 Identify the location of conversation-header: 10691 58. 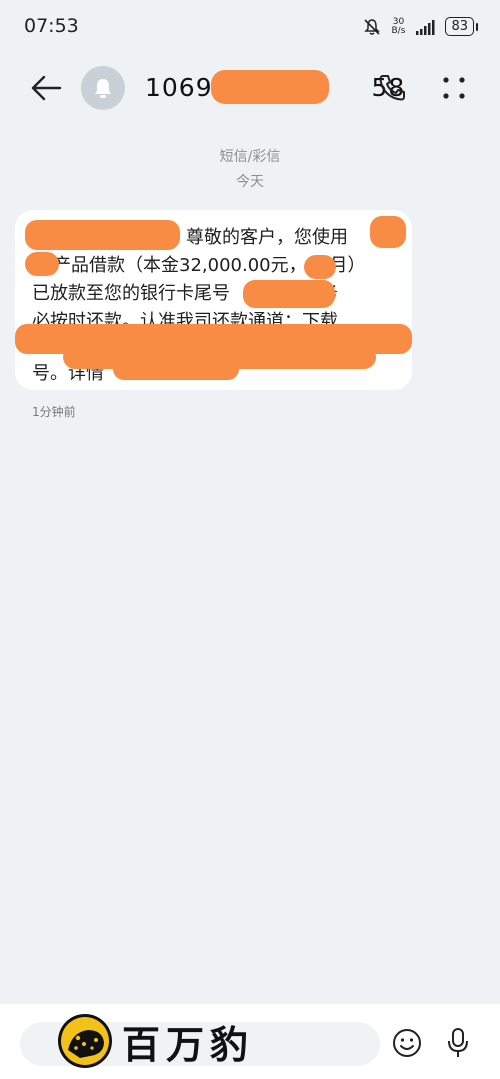
(250, 88).